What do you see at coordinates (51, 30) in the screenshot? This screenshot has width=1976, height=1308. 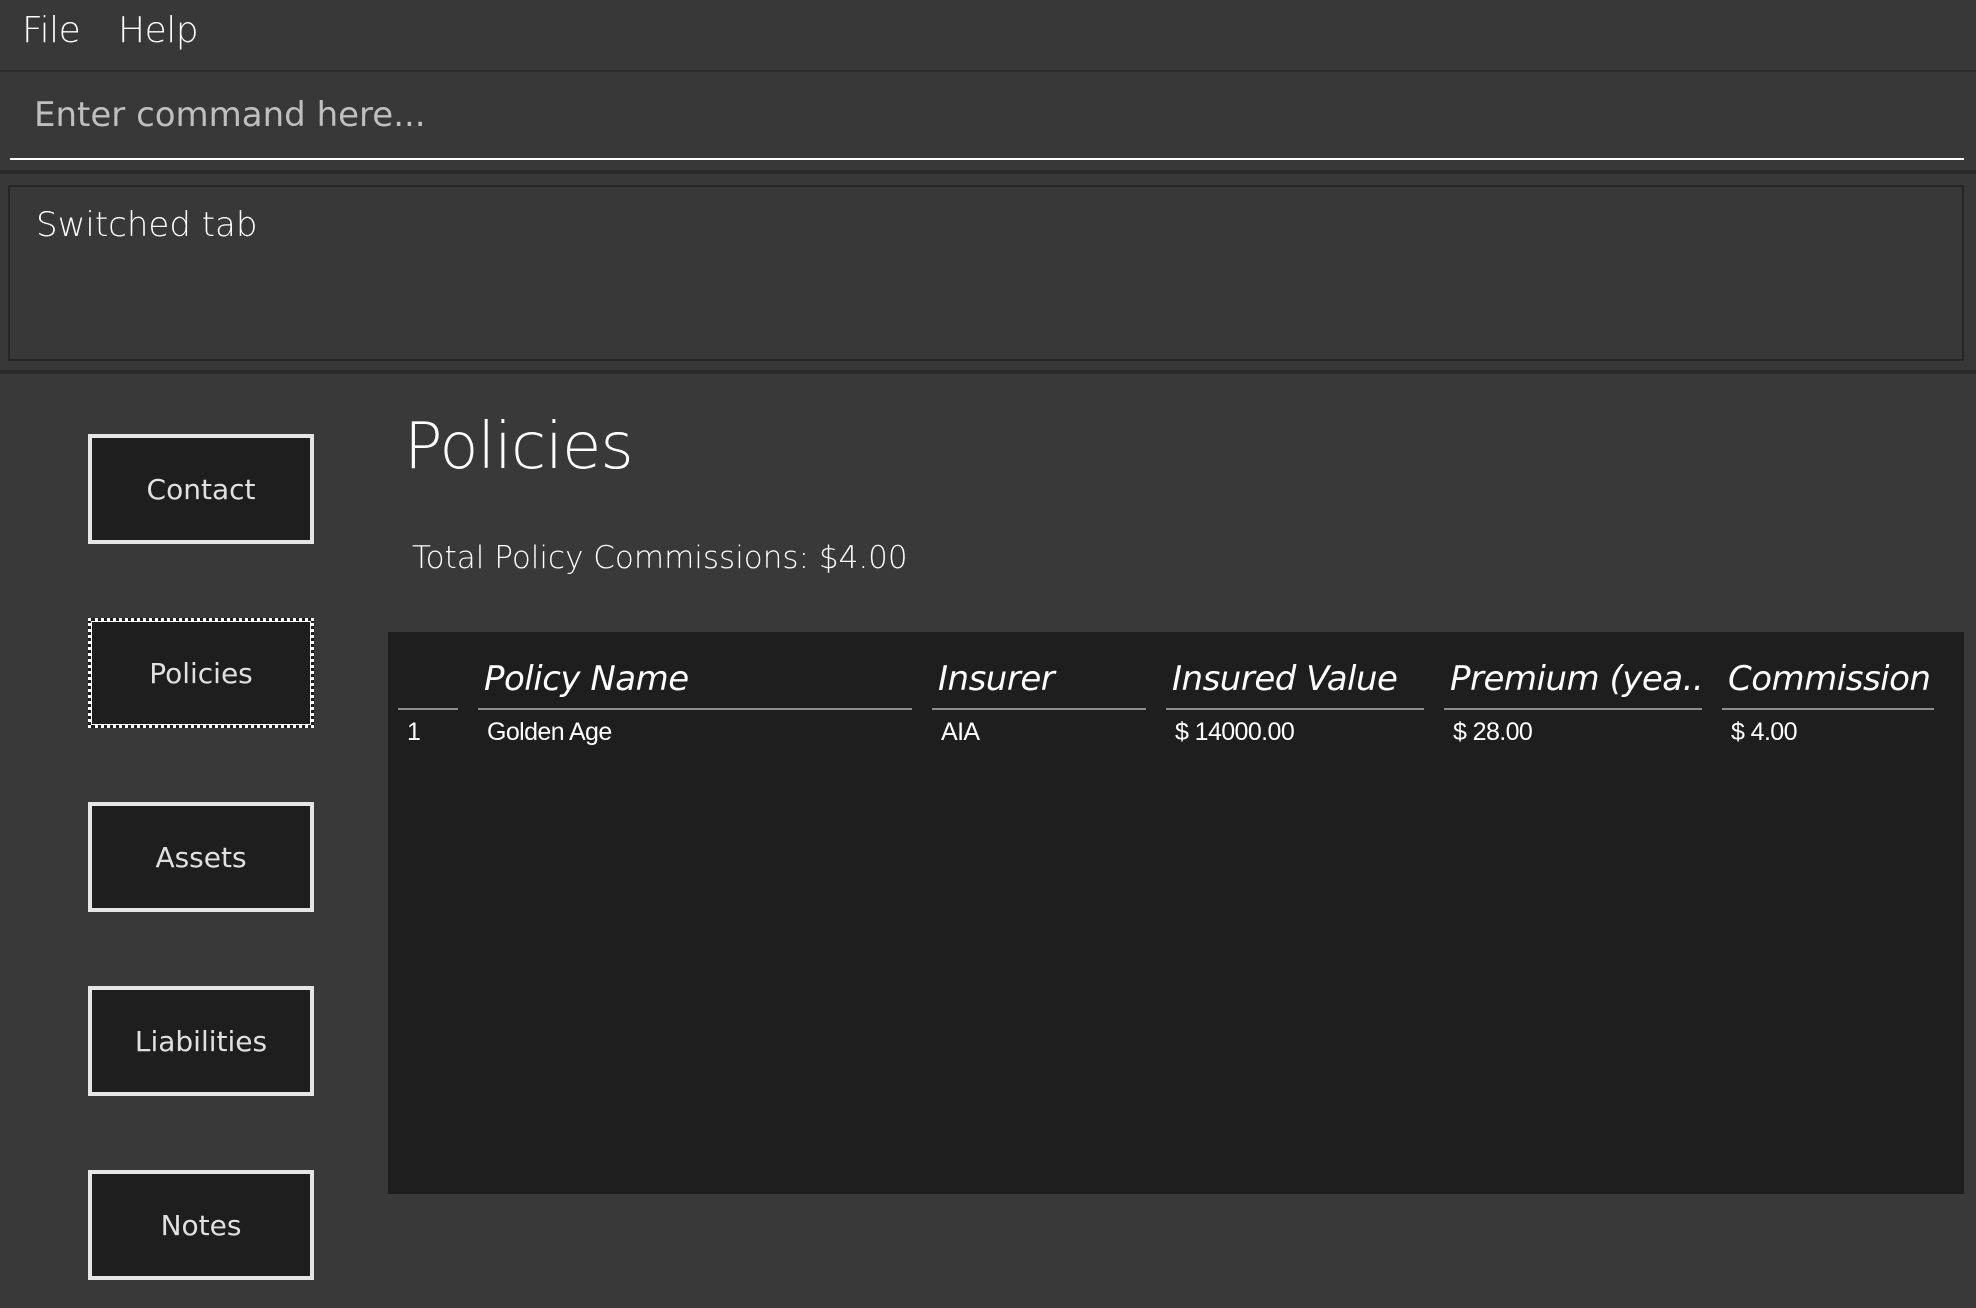 I see `menu-file: File` at bounding box center [51, 30].